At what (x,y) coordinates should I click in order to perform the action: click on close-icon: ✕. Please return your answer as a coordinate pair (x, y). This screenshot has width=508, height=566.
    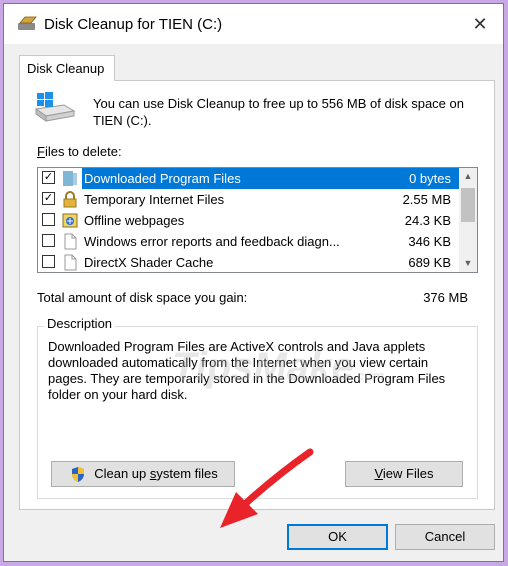
    Looking at the image, I should click on (480, 23).